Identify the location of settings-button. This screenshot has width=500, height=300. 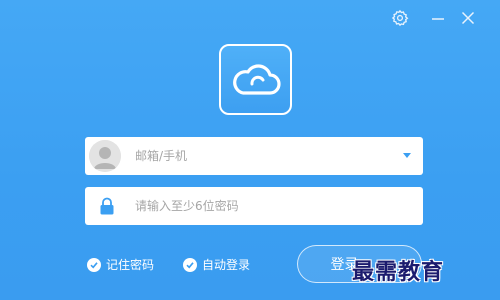
(400, 18).